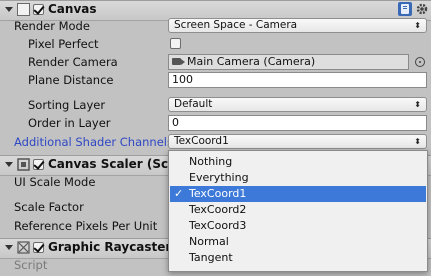  I want to click on script-label: Script, so click(31, 265).